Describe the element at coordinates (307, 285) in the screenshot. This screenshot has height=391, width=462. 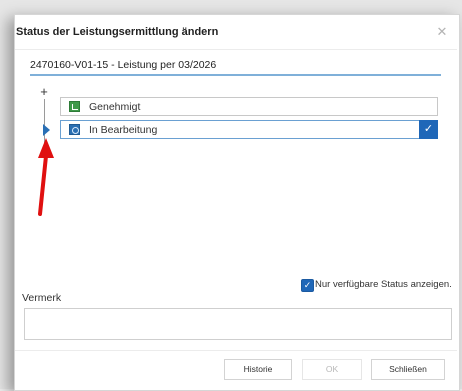
I see `filter-checkbox: ✓` at that location.